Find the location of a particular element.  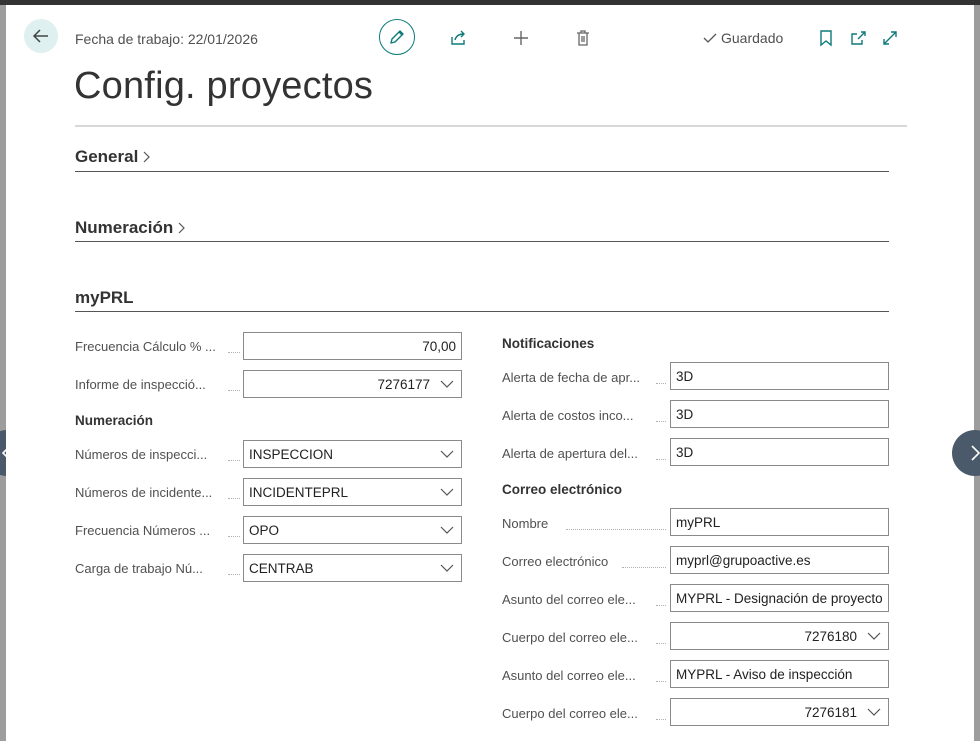

section-general-header: General is located at coordinates (113, 157).